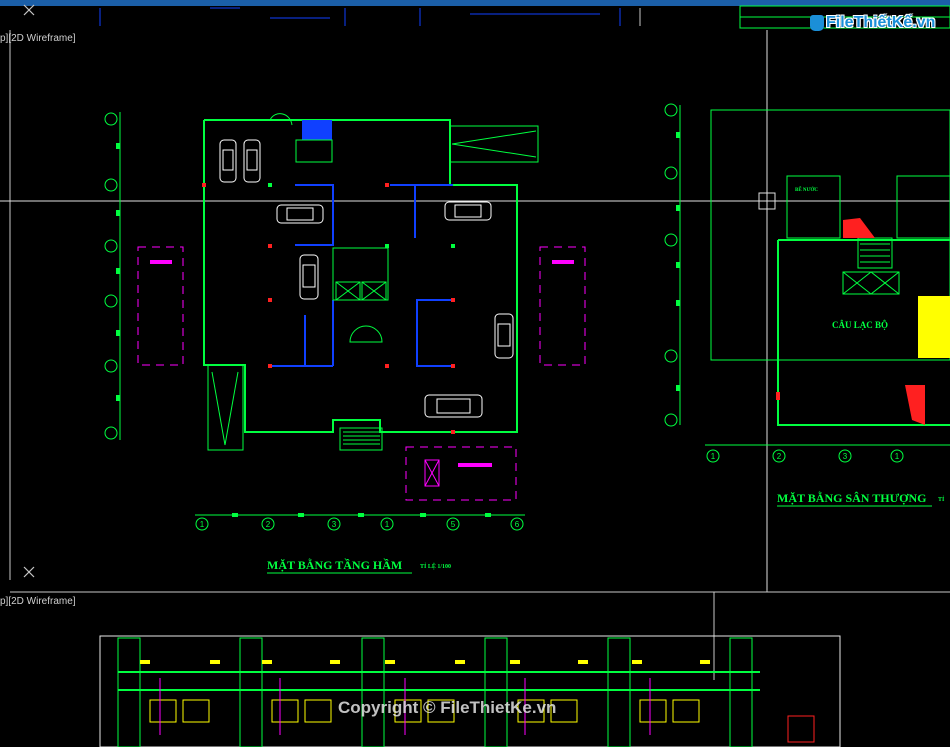 This screenshot has height=747, width=950. I want to click on svg-text: TỈ, so click(941, 499).